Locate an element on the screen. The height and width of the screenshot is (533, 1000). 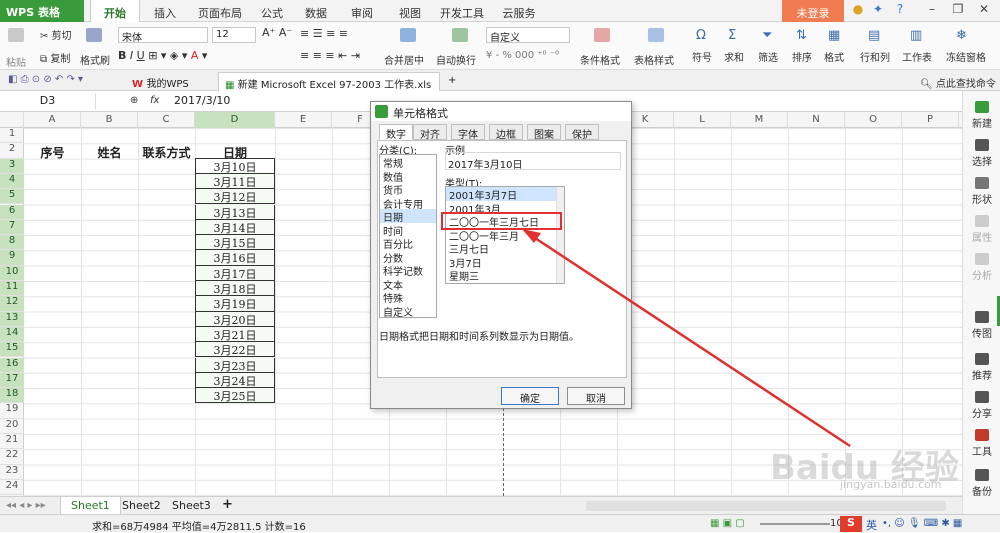
watermark-url: jingyan.baidu.com is located at coordinates (891, 484).